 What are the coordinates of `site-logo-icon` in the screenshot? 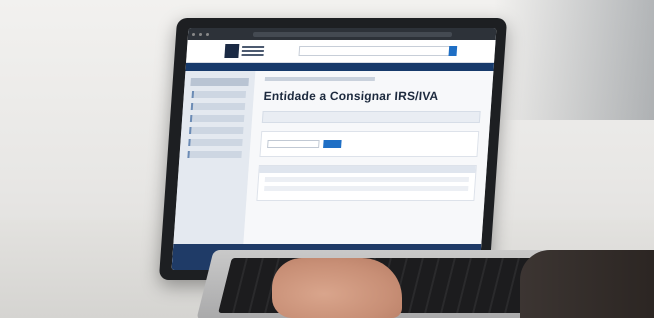 It's located at (232, 51).